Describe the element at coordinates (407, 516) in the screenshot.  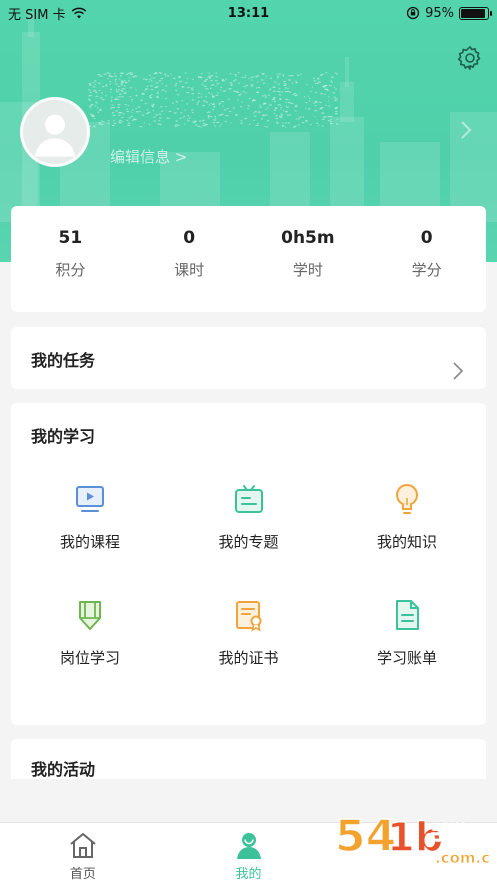
I see `my-knowledge-button: 我的知识` at that location.